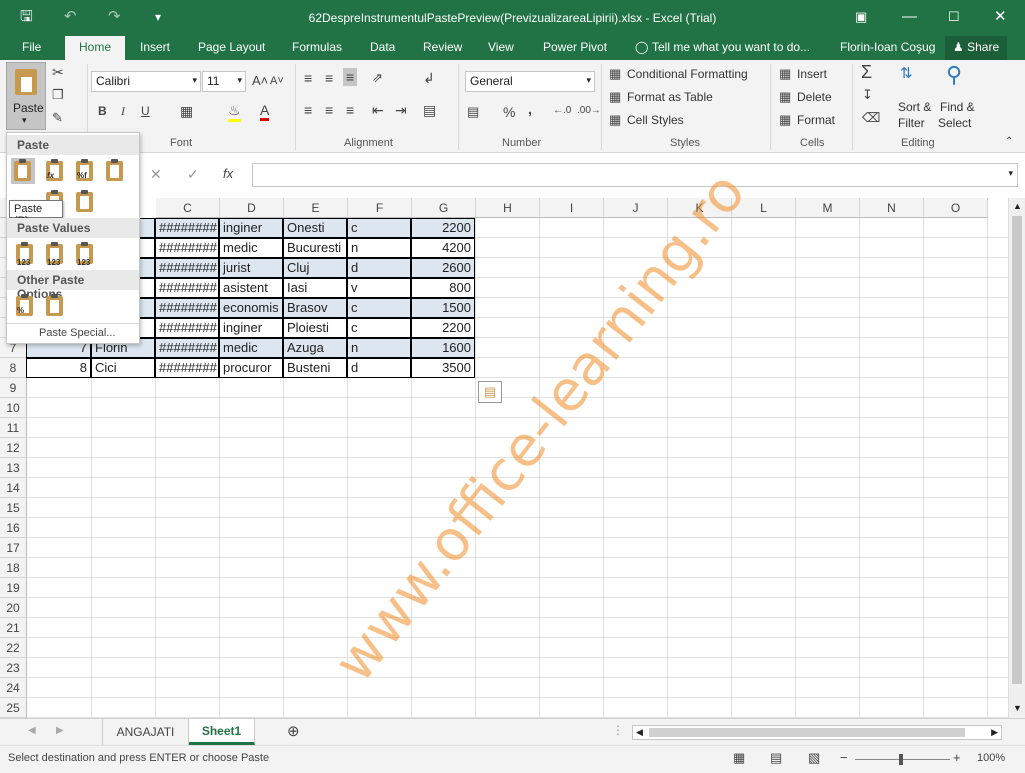 Image resolution: width=1025 pixels, height=773 pixels. What do you see at coordinates (776, 758) in the screenshot?
I see `page-layout-view-icon: ▤` at bounding box center [776, 758].